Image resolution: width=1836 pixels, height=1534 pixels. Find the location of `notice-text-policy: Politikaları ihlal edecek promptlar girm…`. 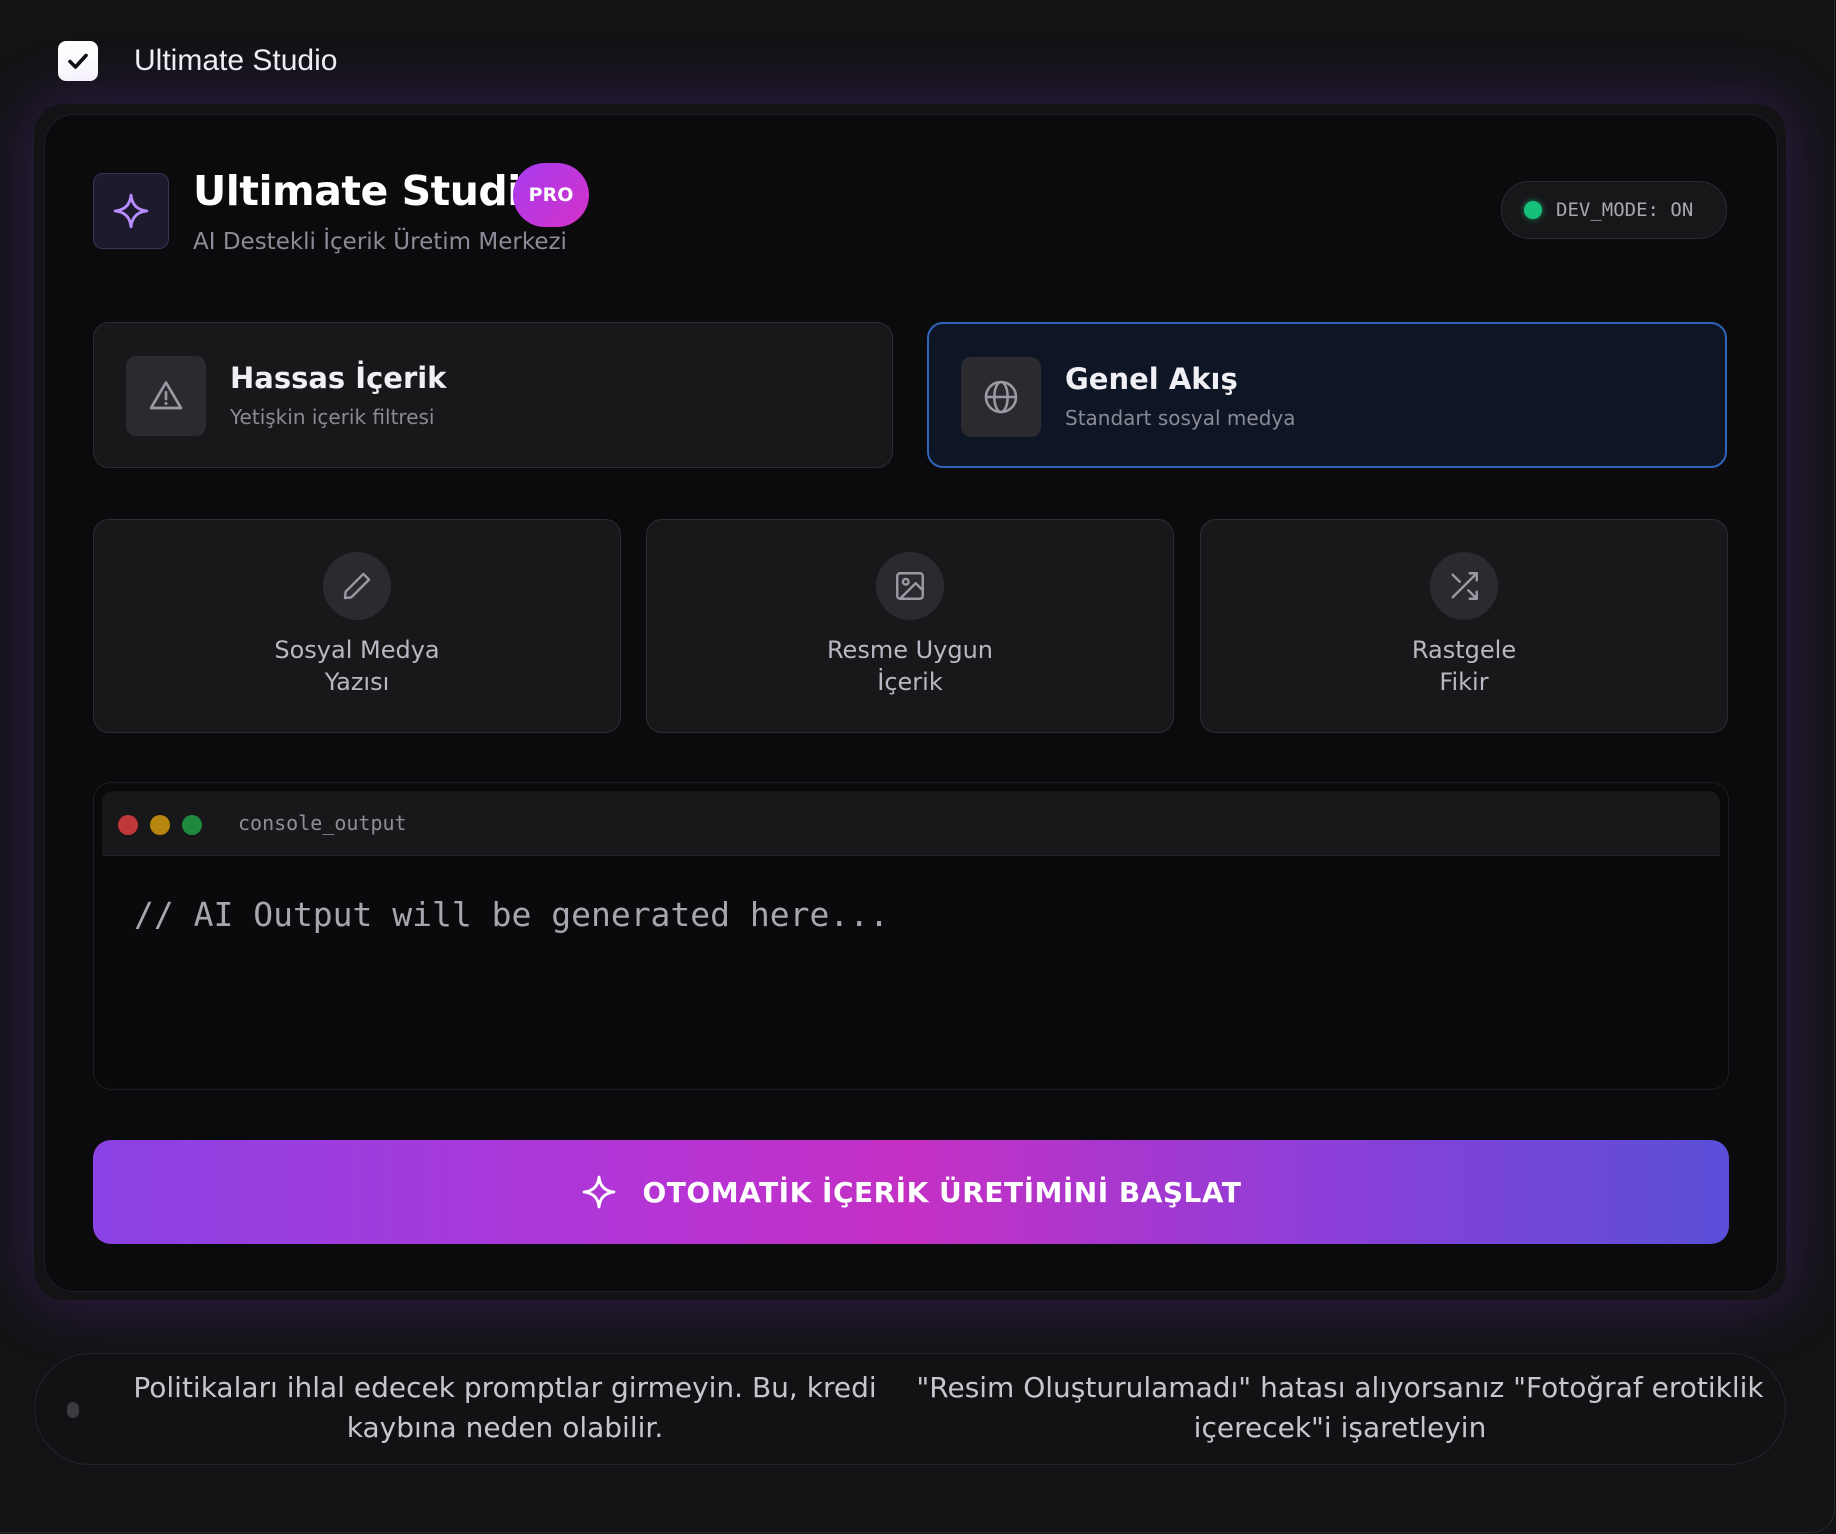

notice-text-policy: Politikaları ihlal edecek promptlar girm… is located at coordinates (505, 1407).